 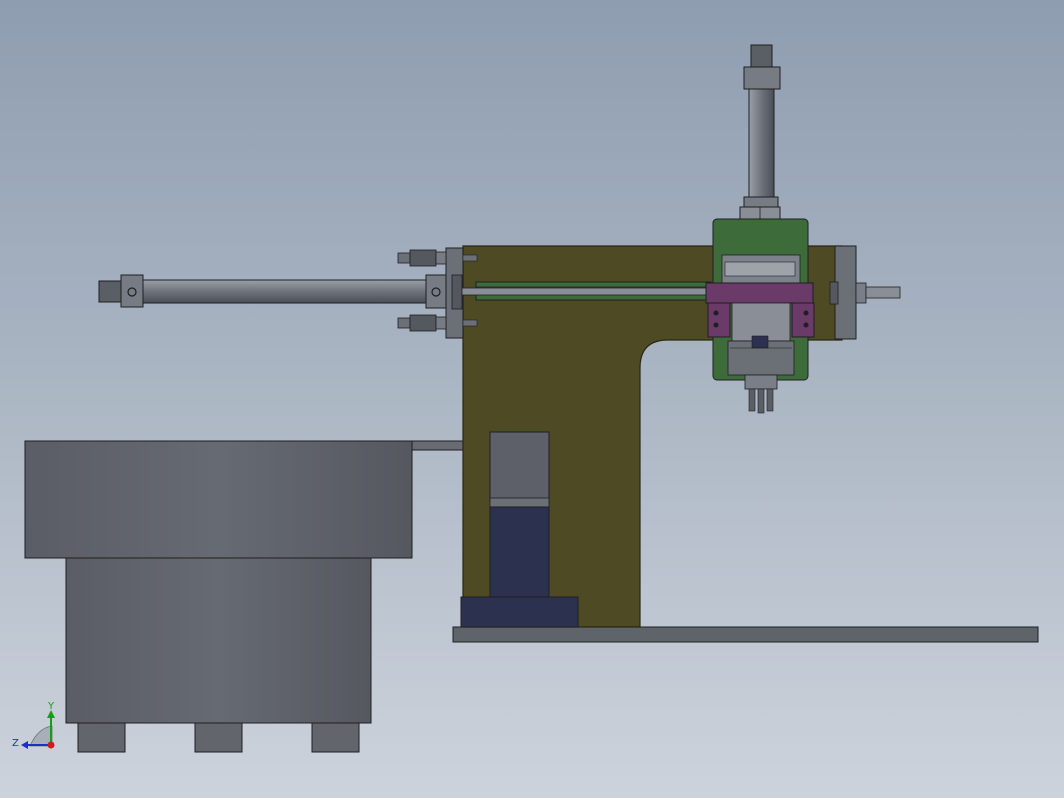 I want to click on gripper-body, so click(x=761, y=382).